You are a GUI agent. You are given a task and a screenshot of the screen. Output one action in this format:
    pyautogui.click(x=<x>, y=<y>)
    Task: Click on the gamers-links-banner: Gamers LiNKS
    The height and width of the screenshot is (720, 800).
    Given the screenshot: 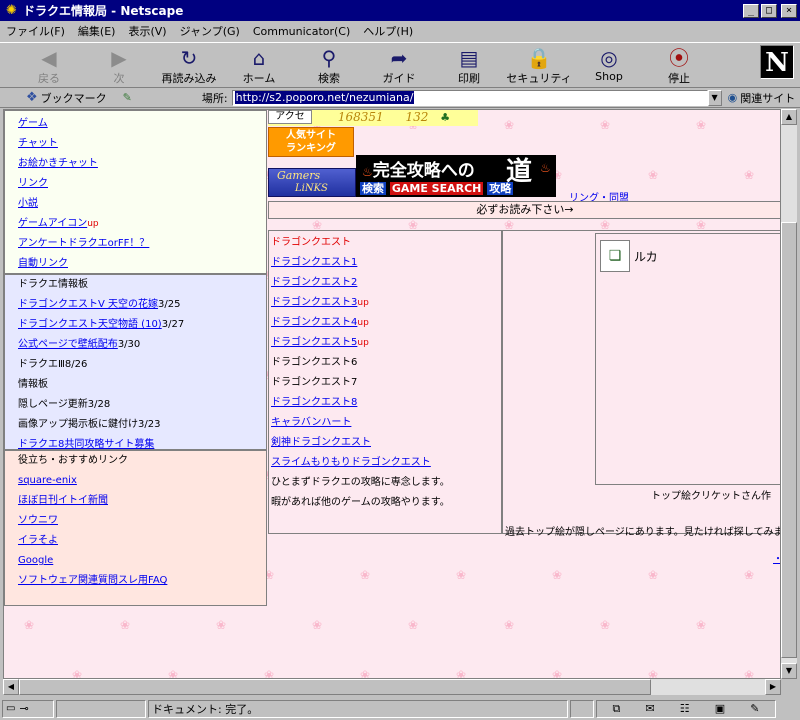 What is the action you would take?
    pyautogui.click(x=312, y=182)
    